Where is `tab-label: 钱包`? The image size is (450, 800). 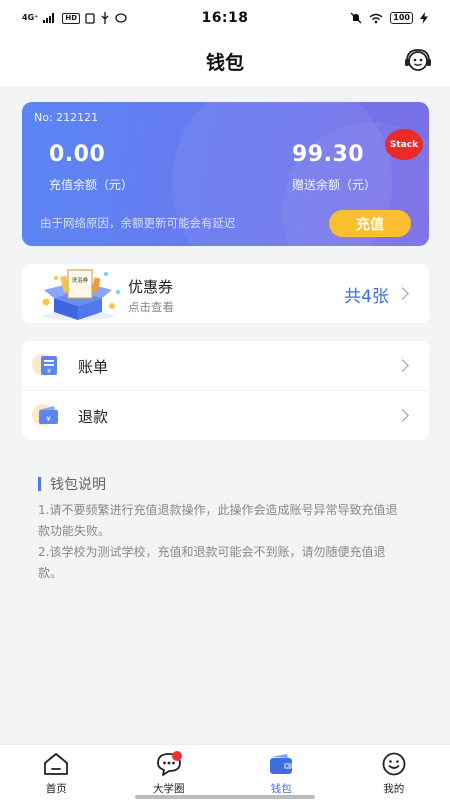
tab-label: 钱包 is located at coordinates (281, 789).